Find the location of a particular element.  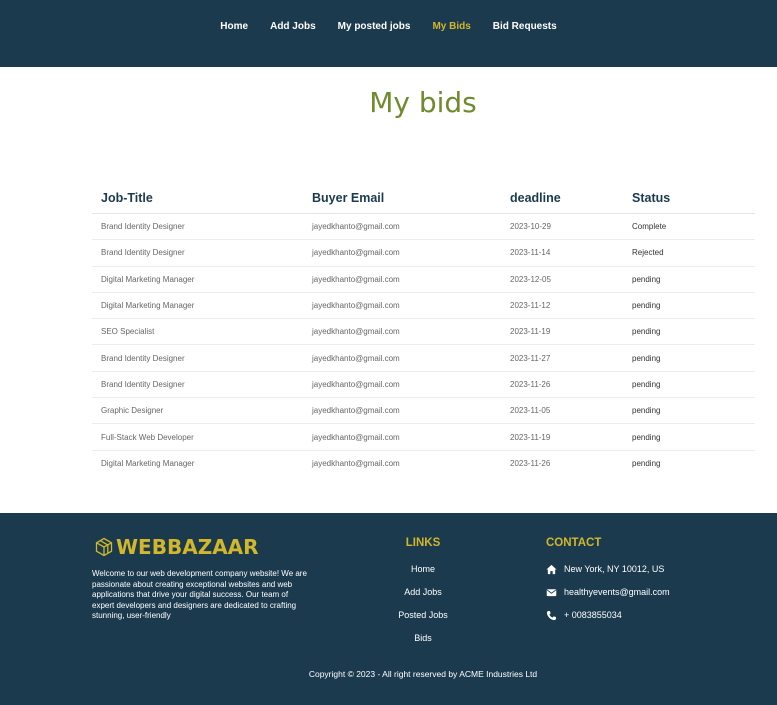

contact-phone: + 0083855034 is located at coordinates (608, 615).